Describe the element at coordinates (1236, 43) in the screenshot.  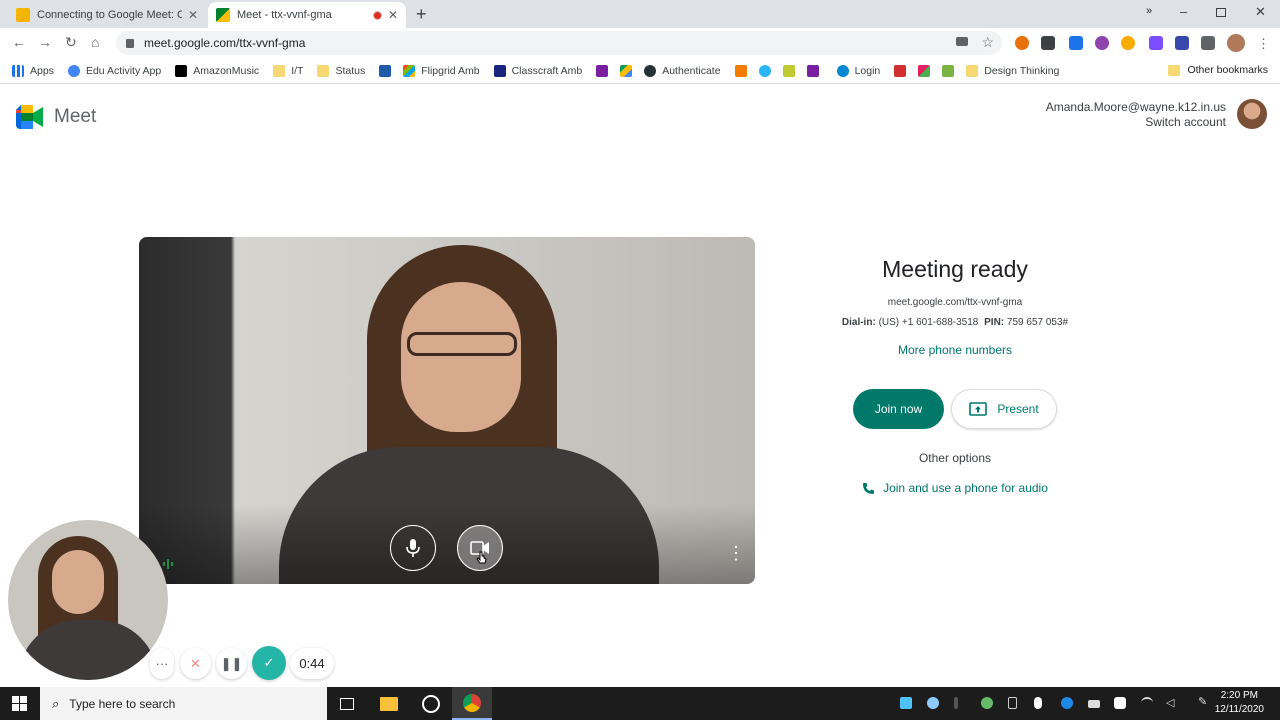
I see `profile-avatar-icon` at that location.